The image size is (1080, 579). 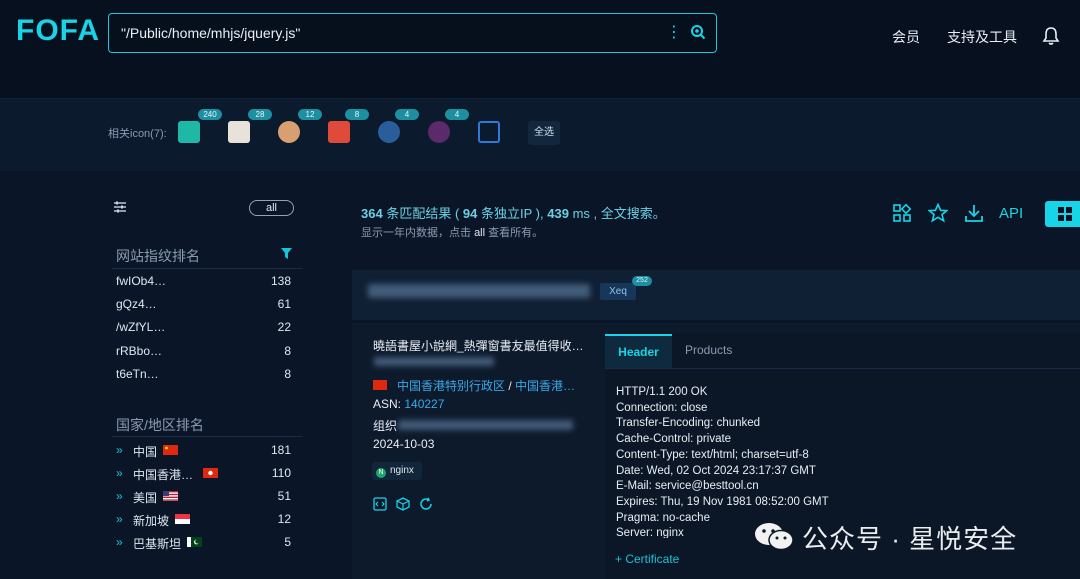 What do you see at coordinates (412, 33) in the screenshot?
I see `search-box: "/Public/home/mhjs/jquery.js" ⋮` at bounding box center [412, 33].